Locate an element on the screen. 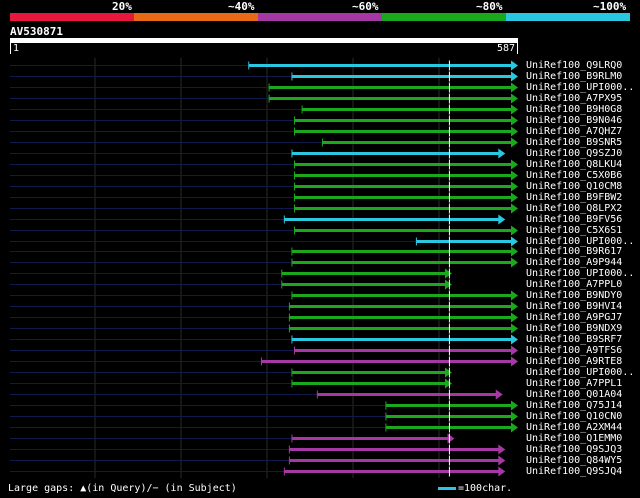 This screenshot has width=640, height=498. hit-label: UniRef100_Q9SZJ0 is located at coordinates (574, 154).